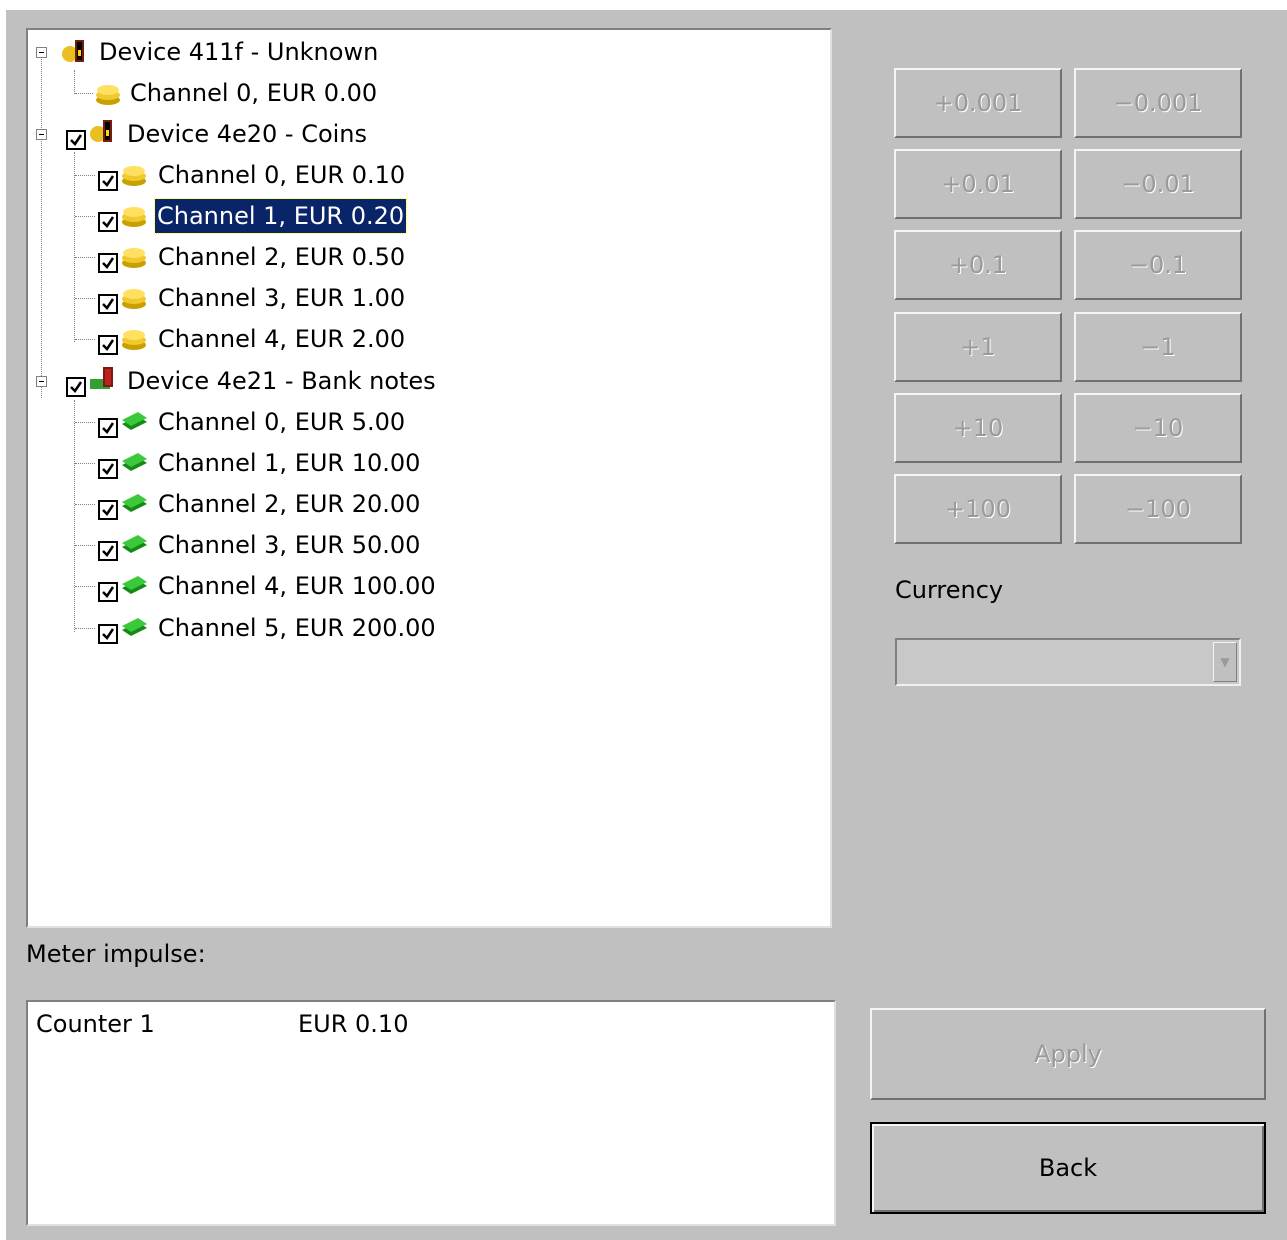 This screenshot has height=1240, width=1287. What do you see at coordinates (428, 257) in the screenshot?
I see `tree-channel-row: Channel 2, EUR 0.50` at bounding box center [428, 257].